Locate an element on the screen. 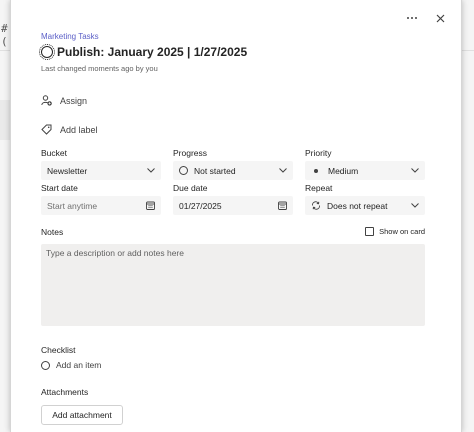 The width and height of the screenshot is (474, 432). bucket-label: Bucket is located at coordinates (54, 153).